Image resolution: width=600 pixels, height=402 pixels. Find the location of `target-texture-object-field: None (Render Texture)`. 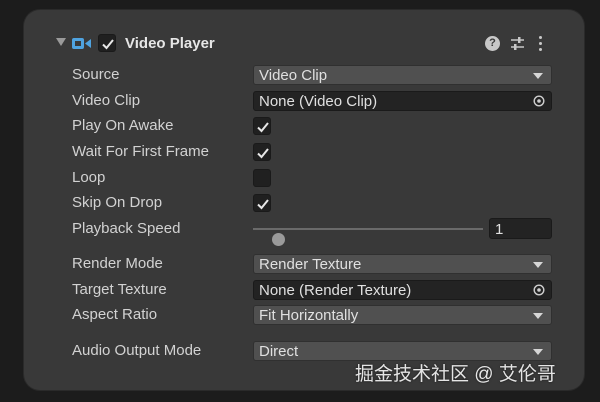

target-texture-object-field: None (Render Texture) is located at coordinates (402, 290).